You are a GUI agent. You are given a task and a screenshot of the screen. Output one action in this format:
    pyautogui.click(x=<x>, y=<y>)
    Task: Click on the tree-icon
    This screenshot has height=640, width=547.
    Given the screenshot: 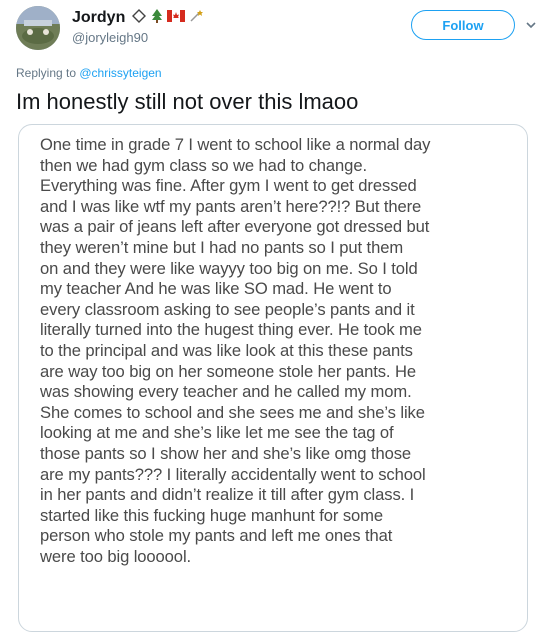 What is the action you would take?
    pyautogui.click(x=157, y=18)
    